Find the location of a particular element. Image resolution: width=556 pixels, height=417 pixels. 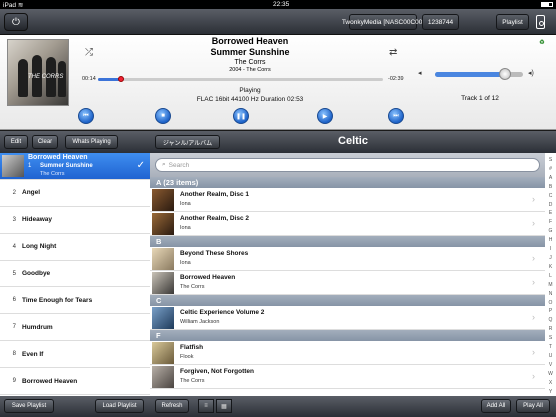

track-number: 3 is located at coordinates (14, 219).